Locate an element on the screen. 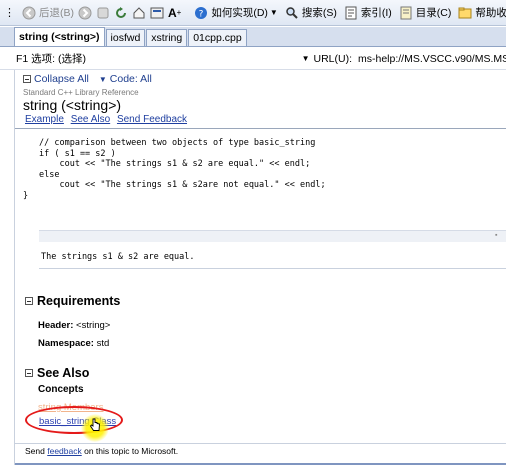 This screenshot has width=506, height=465. font-size-glyph: A is located at coordinates (172, 12).